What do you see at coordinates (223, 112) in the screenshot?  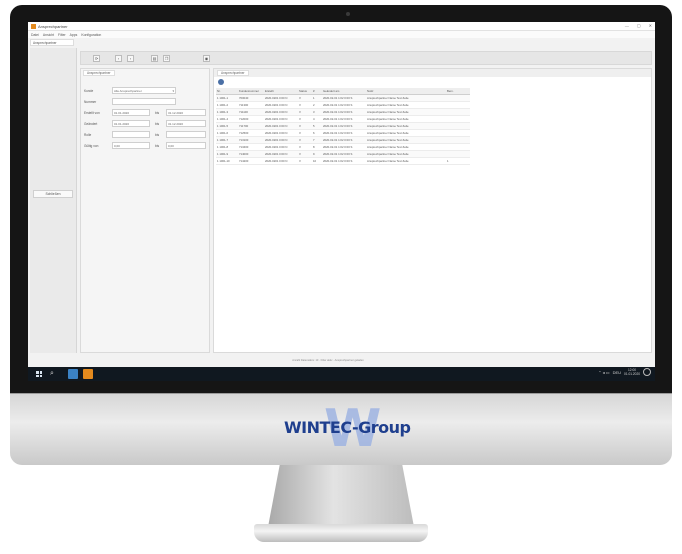 I see `table-cell: 1 1001-3` at bounding box center [223, 112].